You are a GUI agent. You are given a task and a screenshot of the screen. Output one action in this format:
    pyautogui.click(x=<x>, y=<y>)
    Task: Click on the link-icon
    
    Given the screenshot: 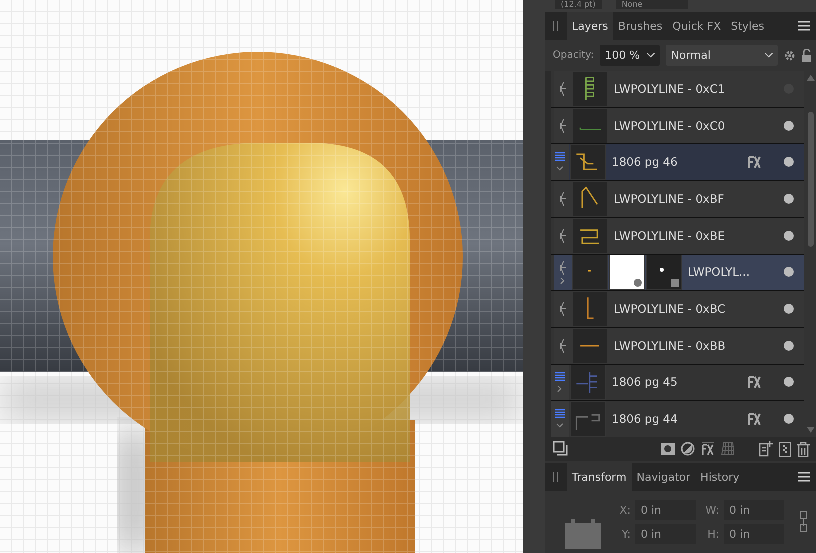 What is the action you would take?
    pyautogui.click(x=804, y=522)
    